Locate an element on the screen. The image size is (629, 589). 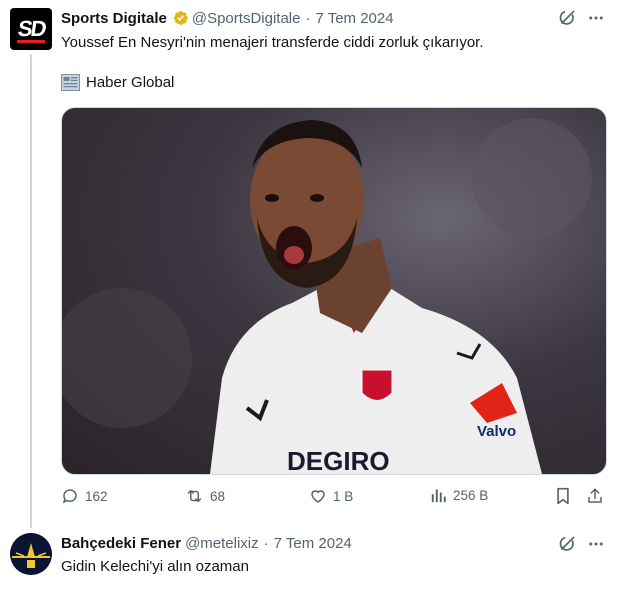
reply-author-avatar is located at coordinates (31, 554).